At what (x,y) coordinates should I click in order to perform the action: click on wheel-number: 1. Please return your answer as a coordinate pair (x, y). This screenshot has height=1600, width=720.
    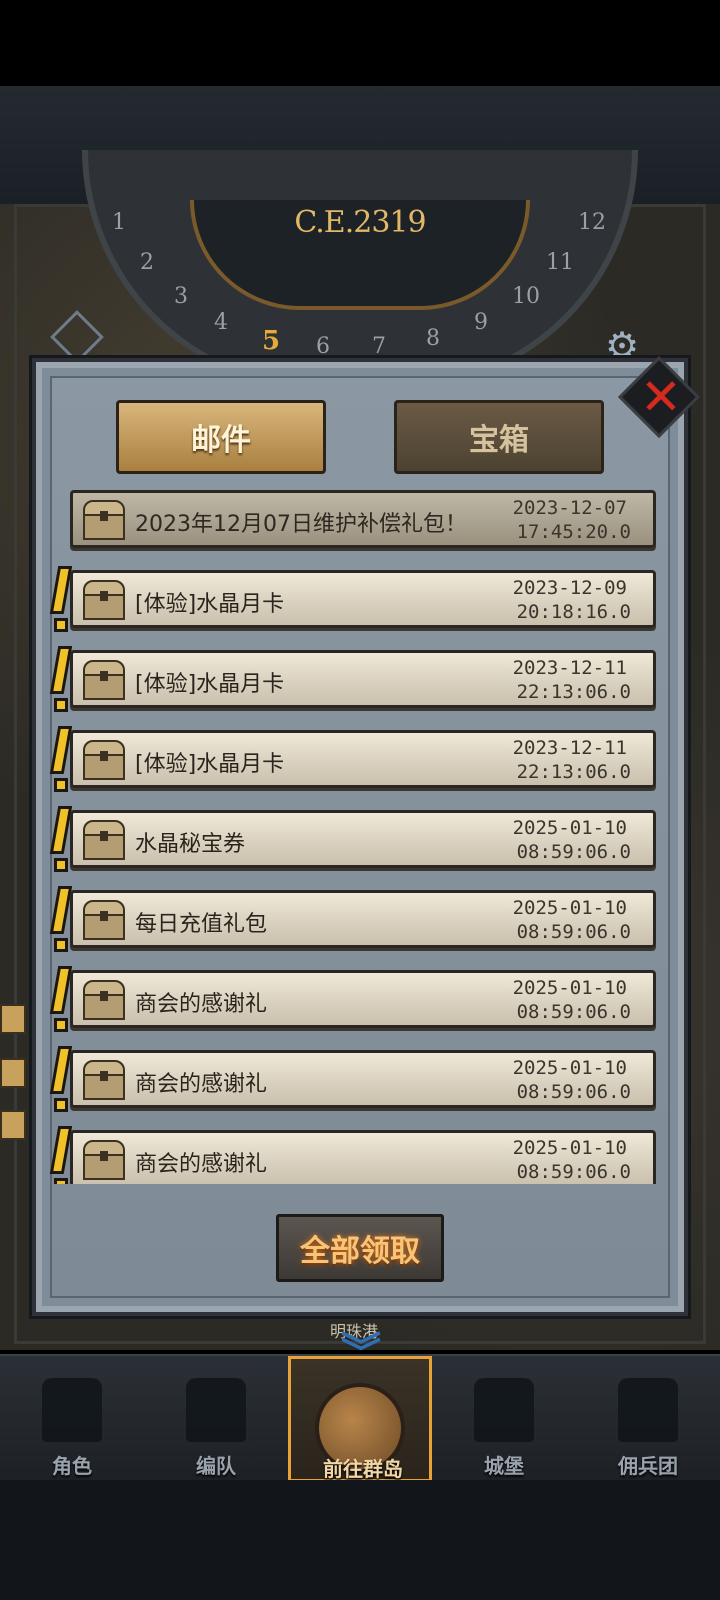
    Looking at the image, I should click on (119, 222).